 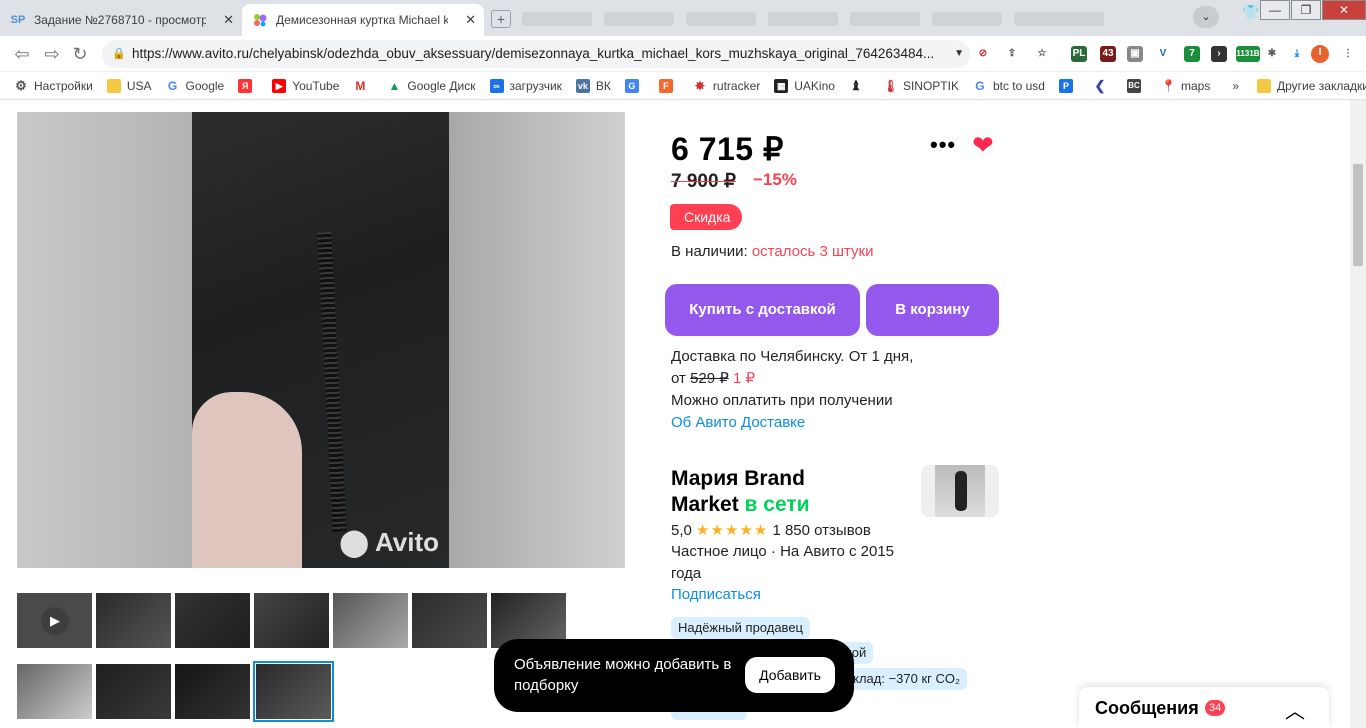 I want to click on bookmark-translate: G, so click(x=634, y=85).